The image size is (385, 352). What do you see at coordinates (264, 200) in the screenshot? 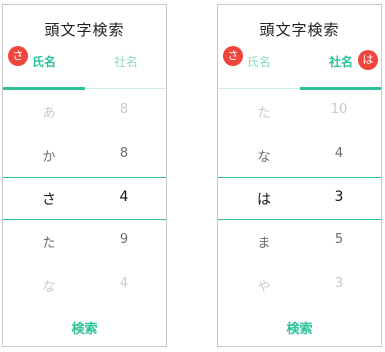
I see `kana-cell: は` at bounding box center [264, 200].